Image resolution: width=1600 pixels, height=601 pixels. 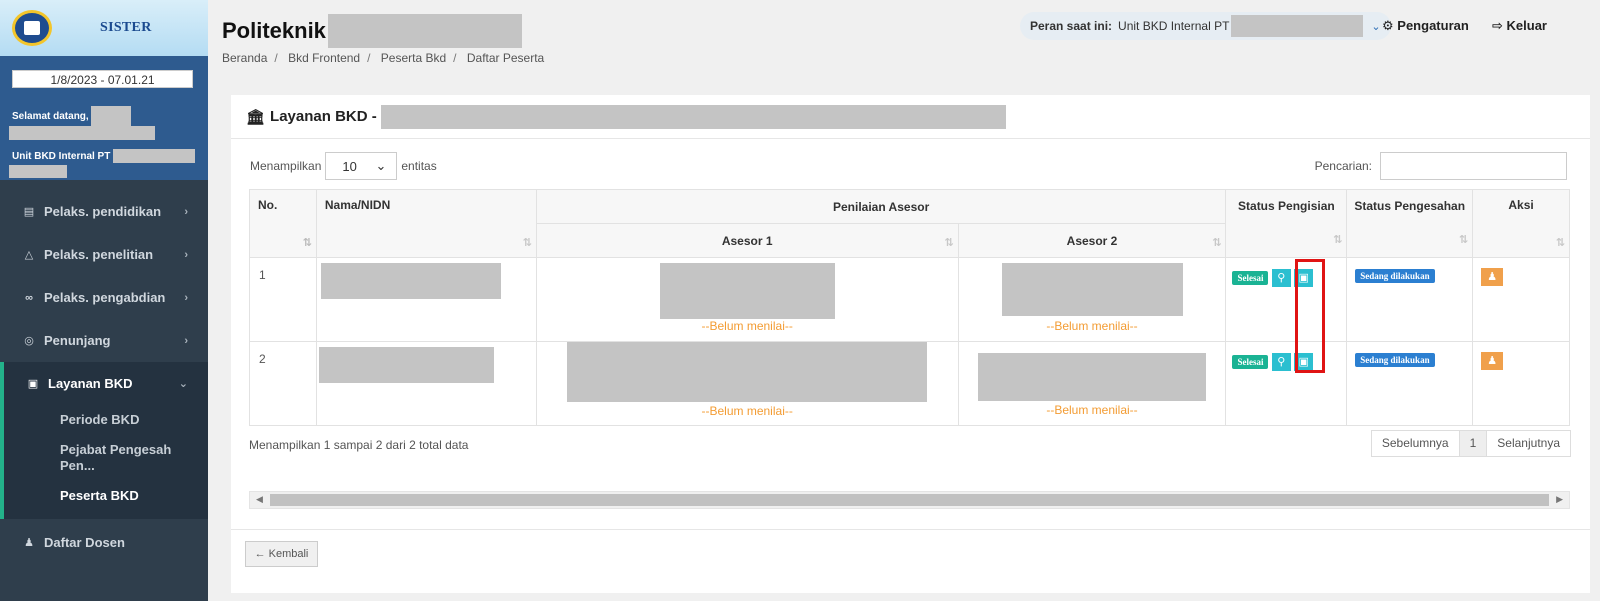 What do you see at coordinates (1521, 223) in the screenshot?
I see `col-header-aksi: Aksi ⇅` at bounding box center [1521, 223].